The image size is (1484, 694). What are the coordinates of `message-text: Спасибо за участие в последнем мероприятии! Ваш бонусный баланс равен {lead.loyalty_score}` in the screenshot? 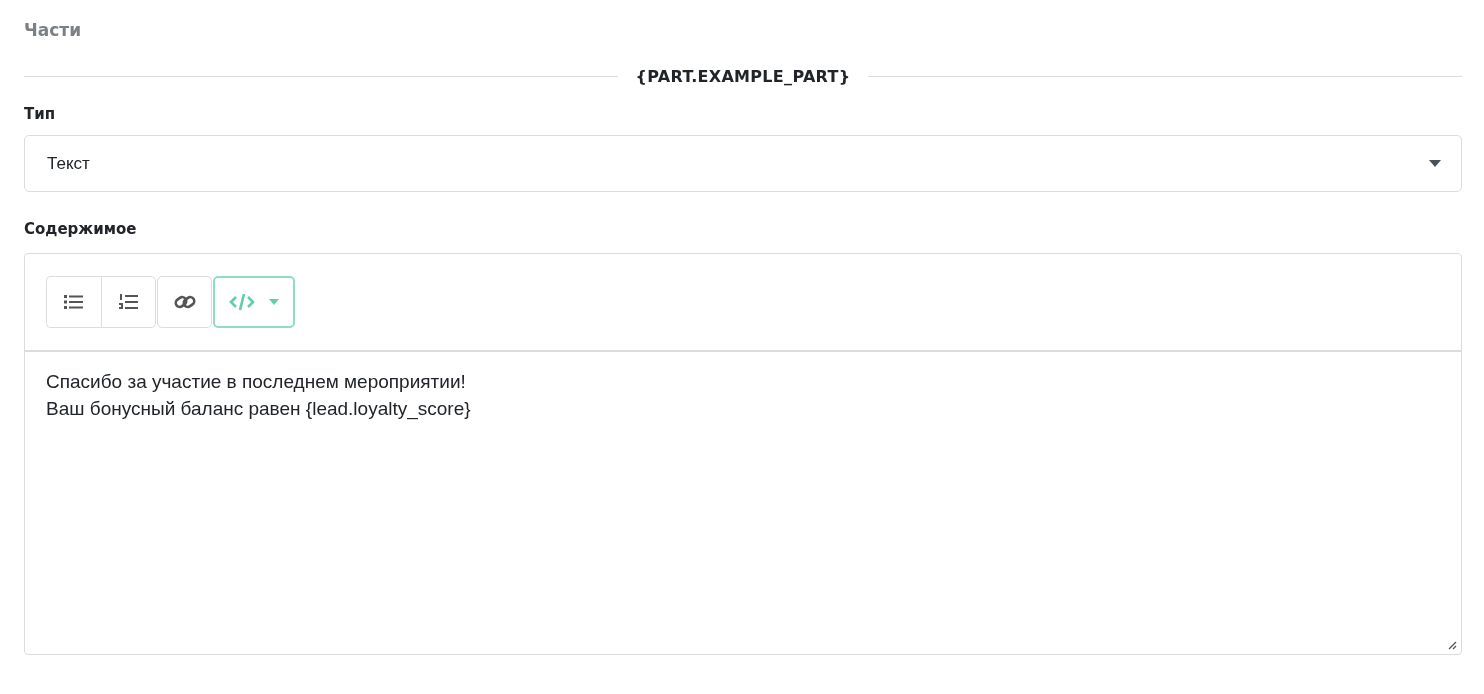 It's located at (743, 395).